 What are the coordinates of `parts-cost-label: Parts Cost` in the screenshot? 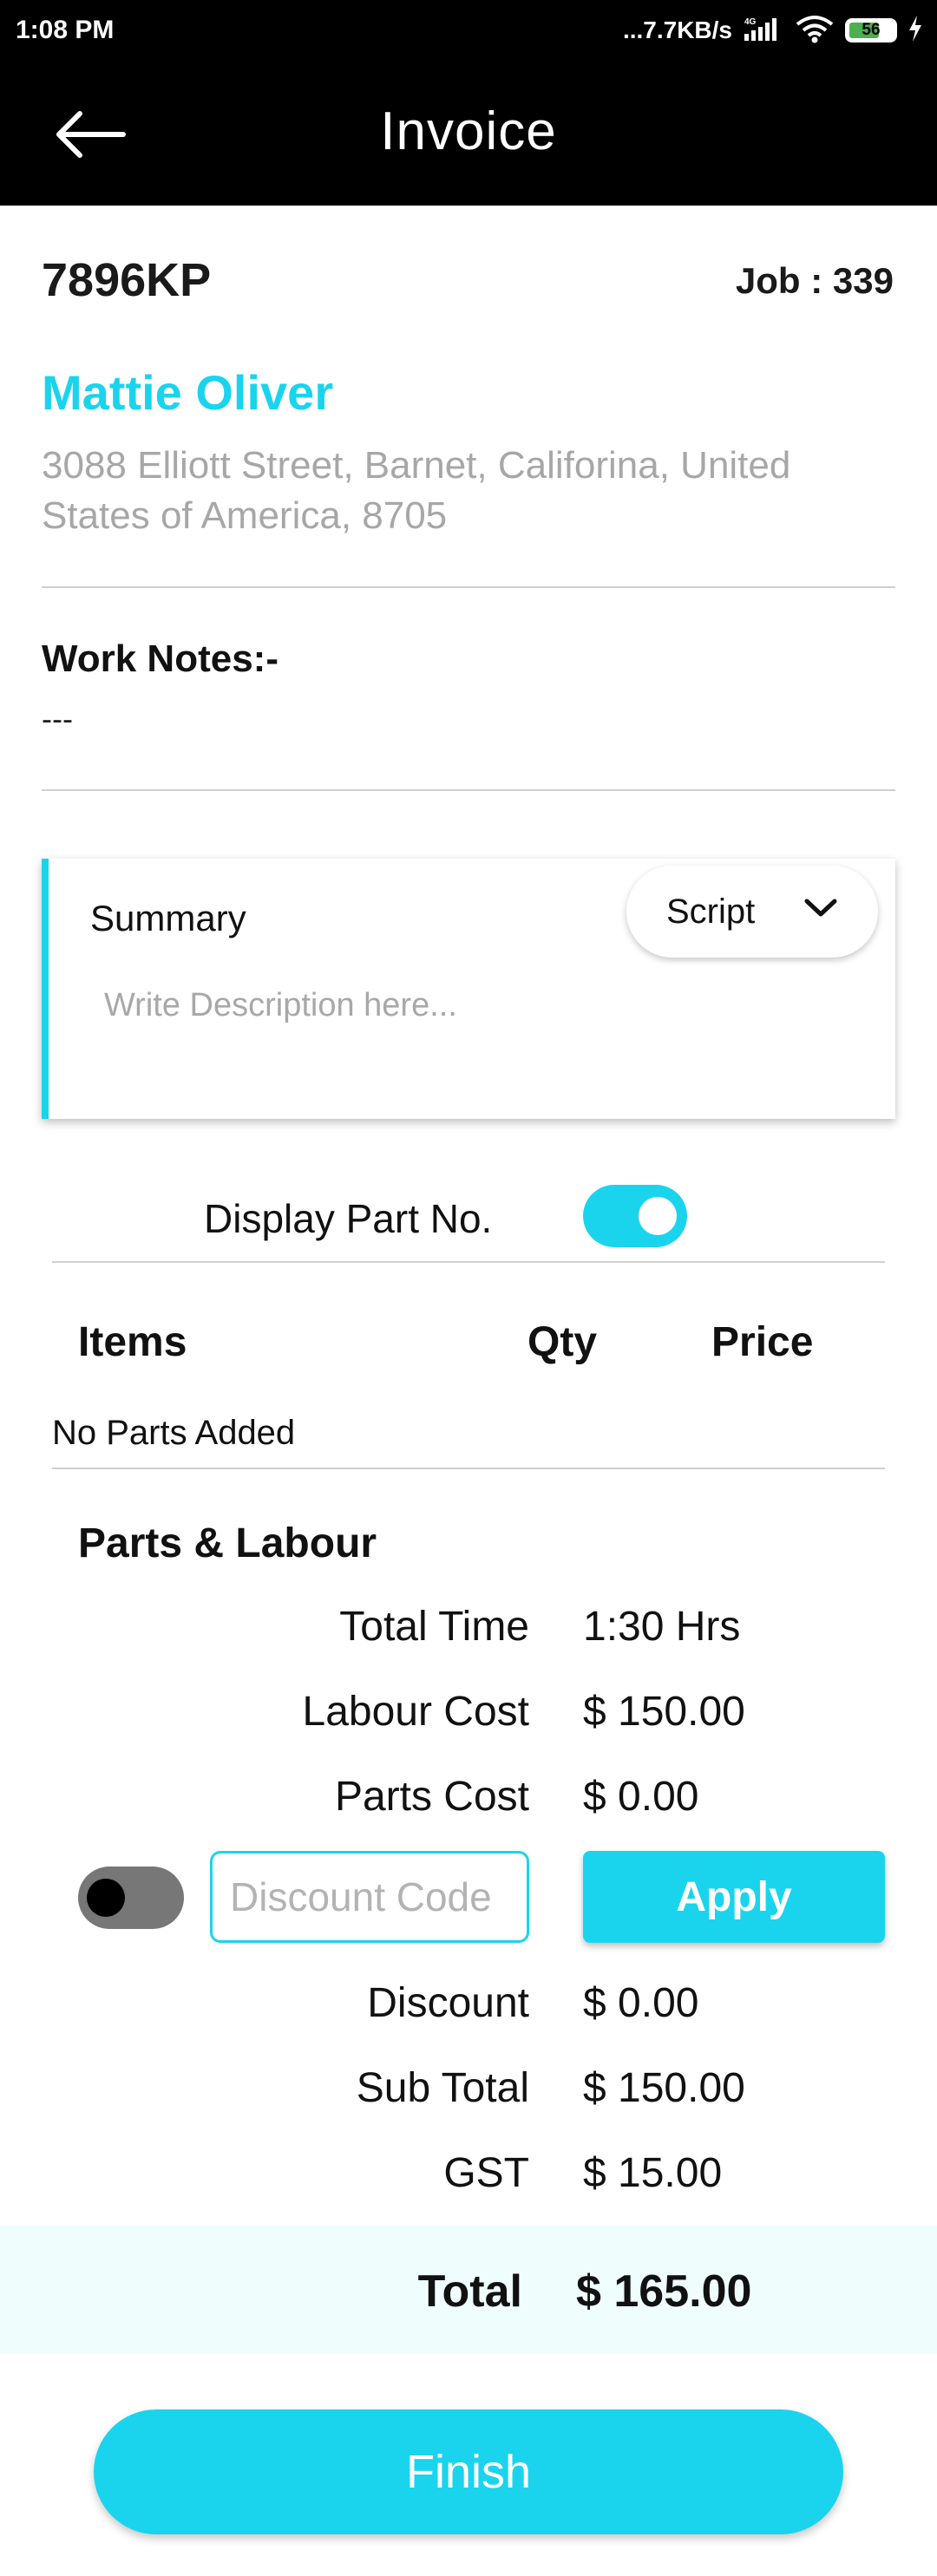 It's located at (431, 1797).